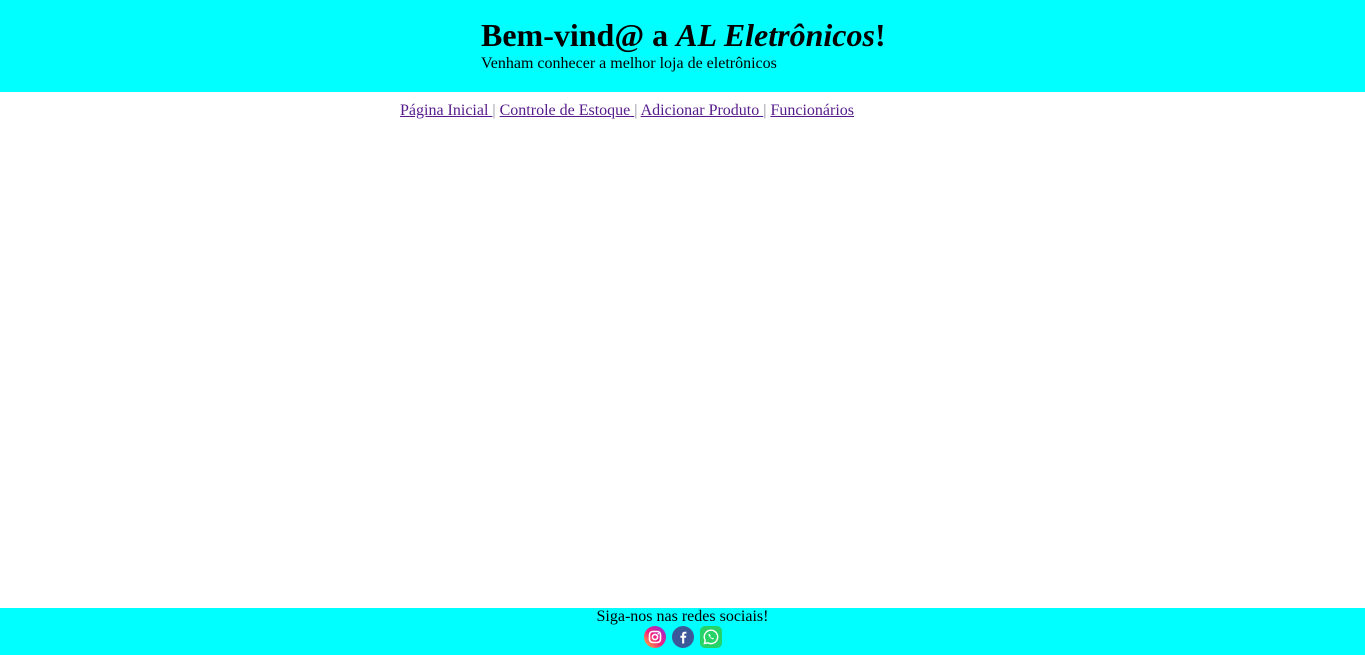 The image size is (1365, 655). What do you see at coordinates (567, 110) in the screenshot?
I see `nav-link-controle-de-estoque: Controle de Estoque` at bounding box center [567, 110].